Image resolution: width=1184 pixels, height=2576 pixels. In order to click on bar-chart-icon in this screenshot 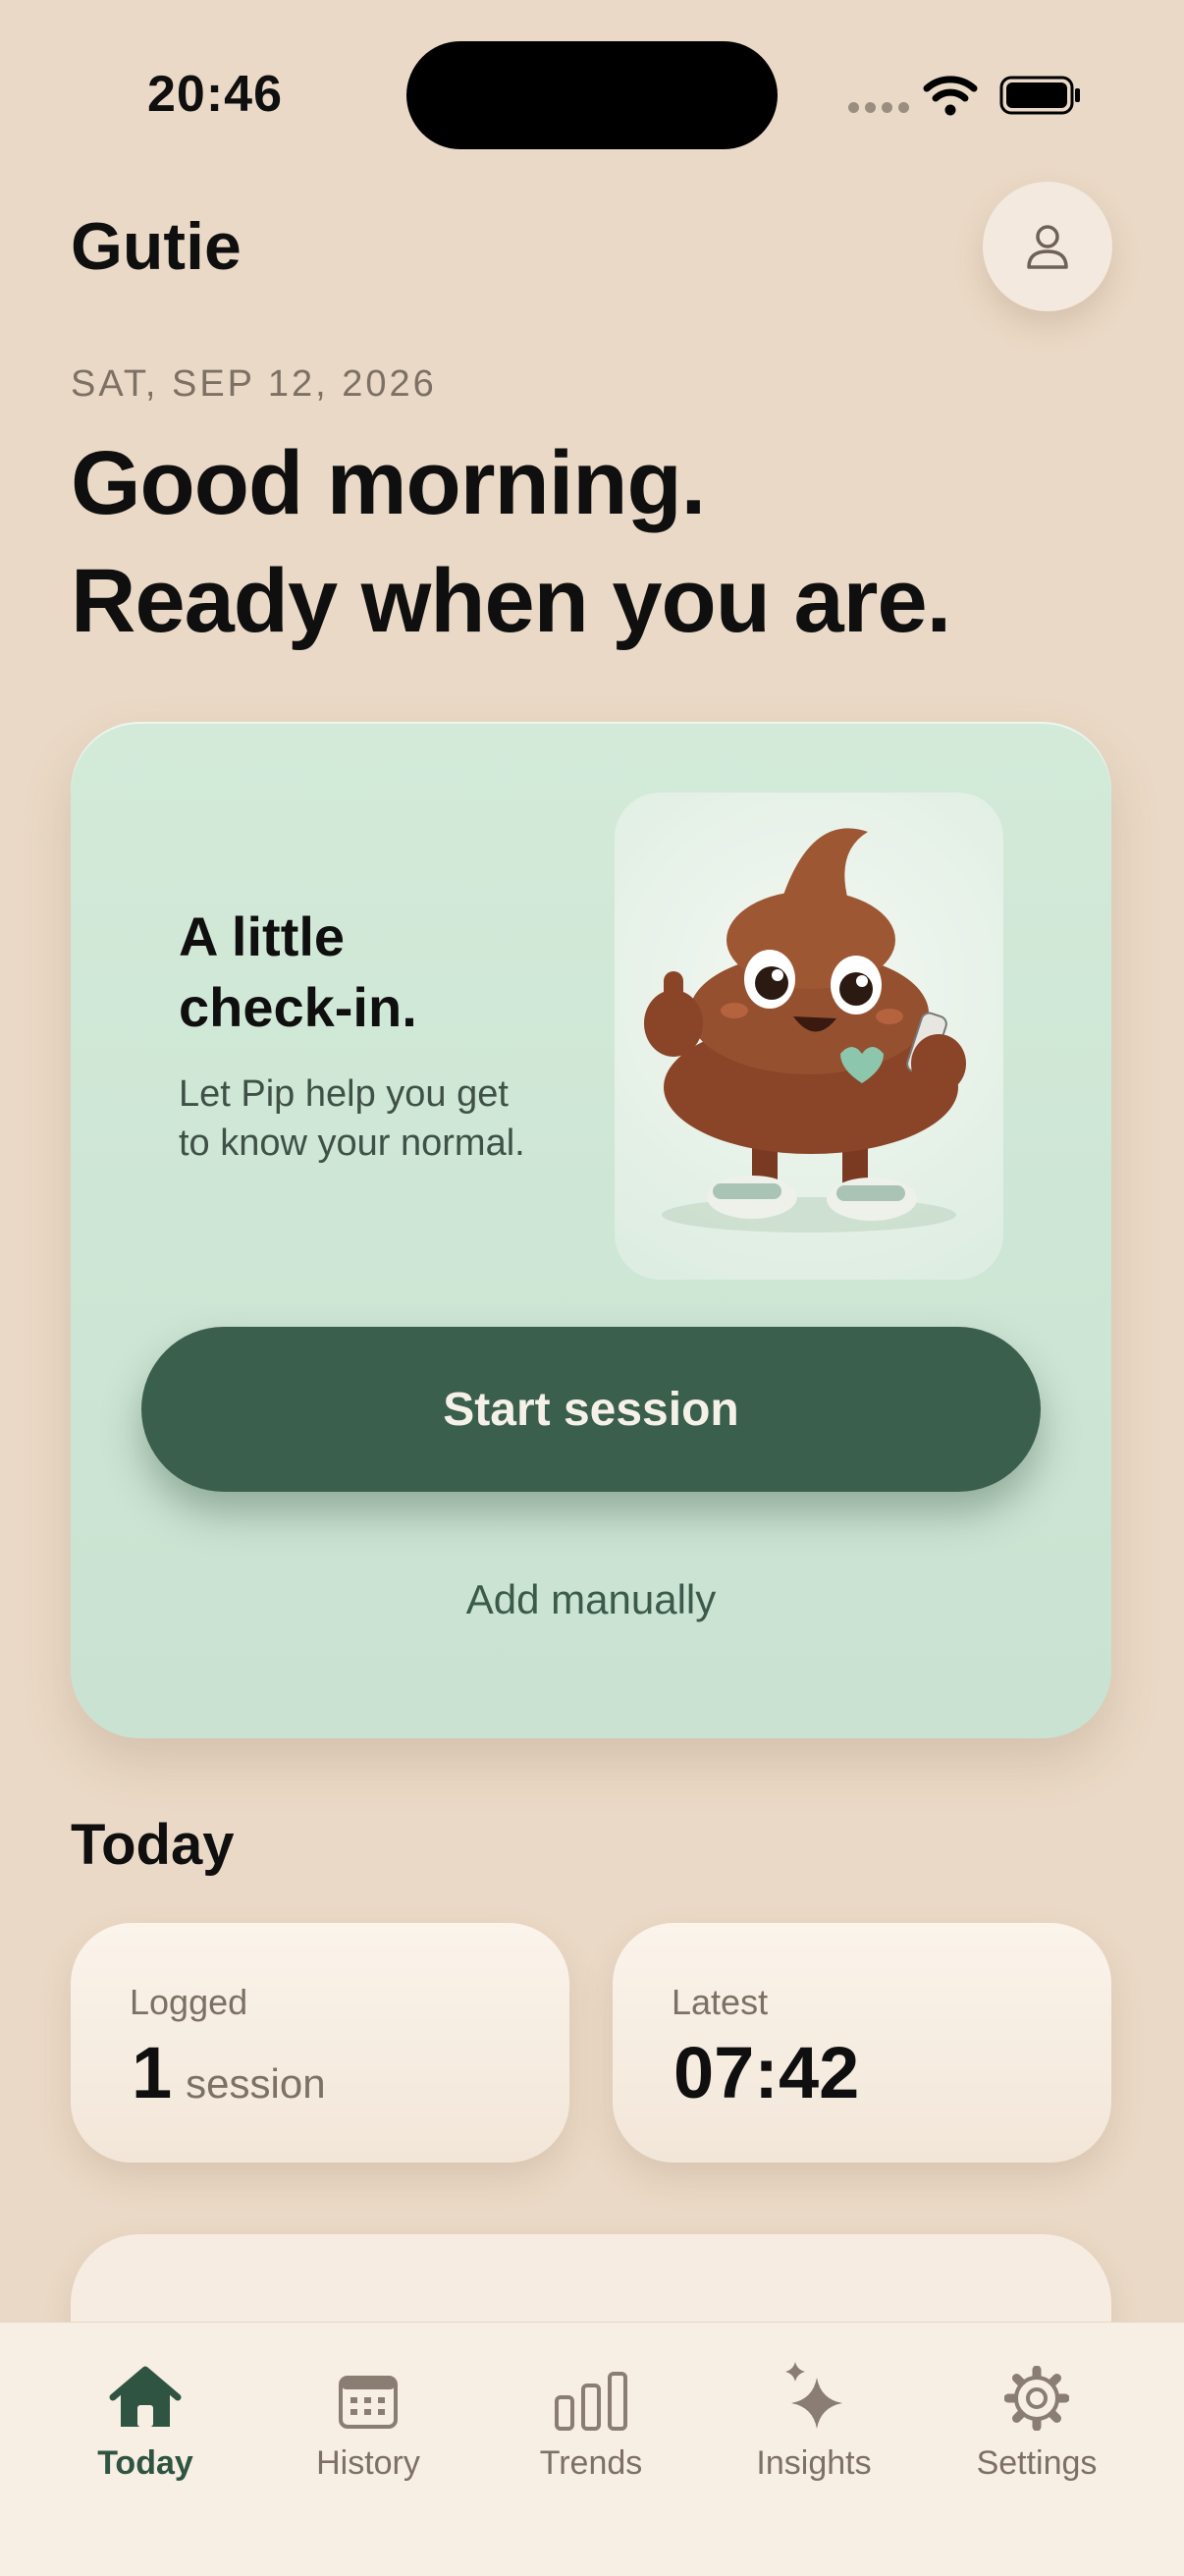, I will do `click(591, 2401)`.